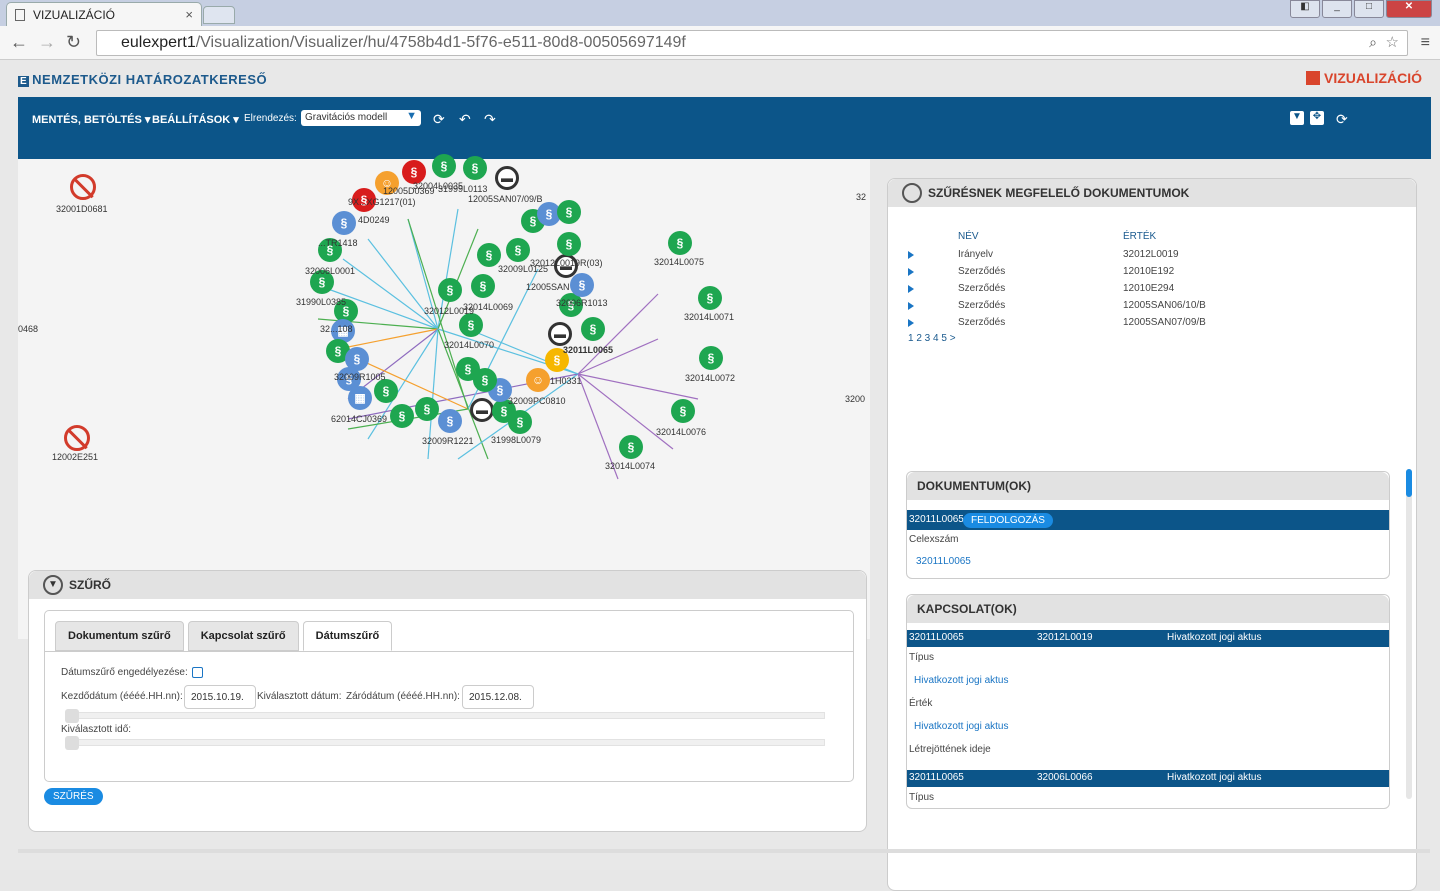 This screenshot has height=891, width=1440. Describe the element at coordinates (445, 742) in the screenshot. I see `time-slider-track` at that location.